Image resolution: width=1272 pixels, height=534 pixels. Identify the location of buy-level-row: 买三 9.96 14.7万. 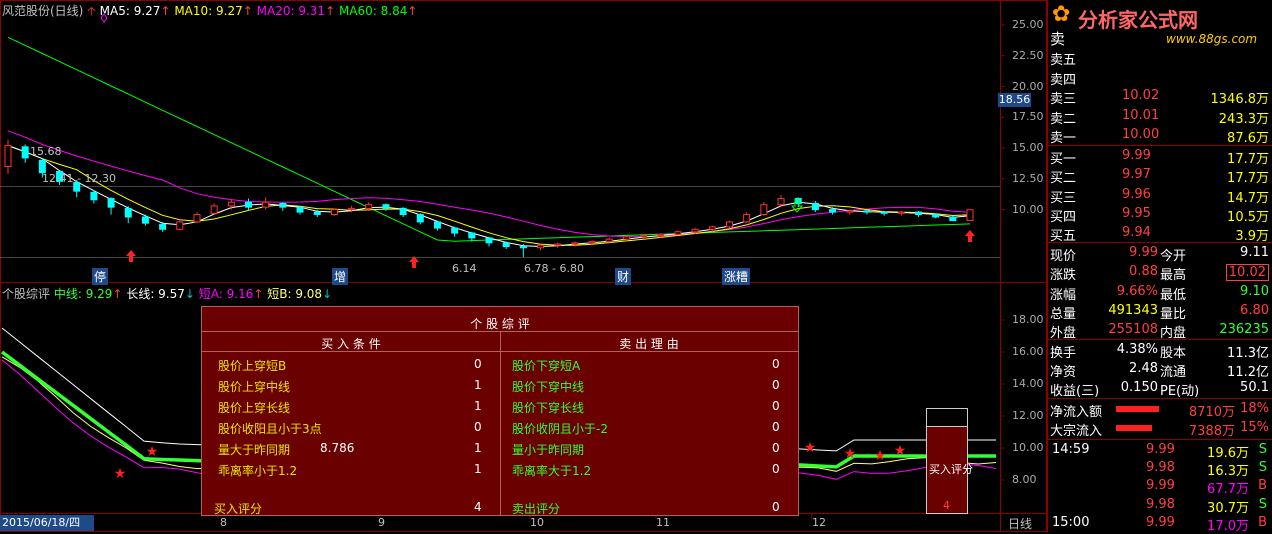
(1160, 196).